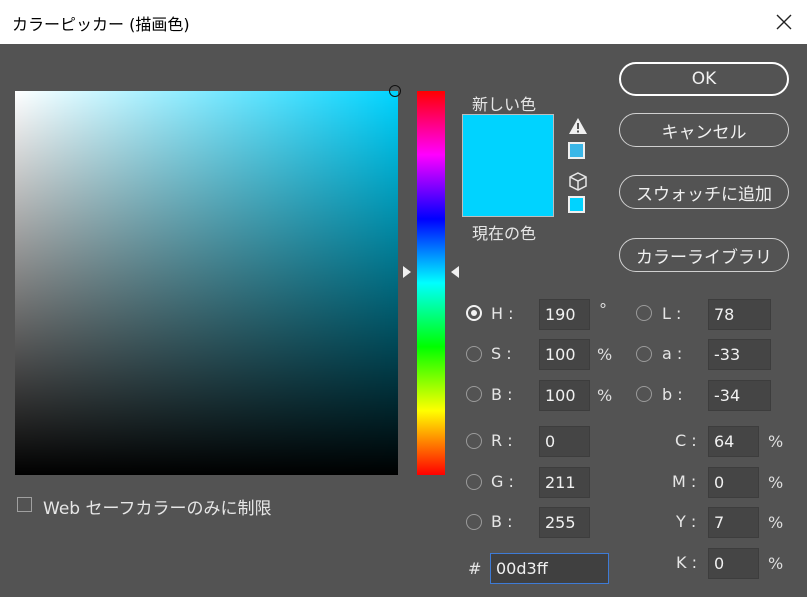 Image resolution: width=807 pixels, height=597 pixels. What do you see at coordinates (739, 354) in the screenshot?
I see `input-a: -33` at bounding box center [739, 354].